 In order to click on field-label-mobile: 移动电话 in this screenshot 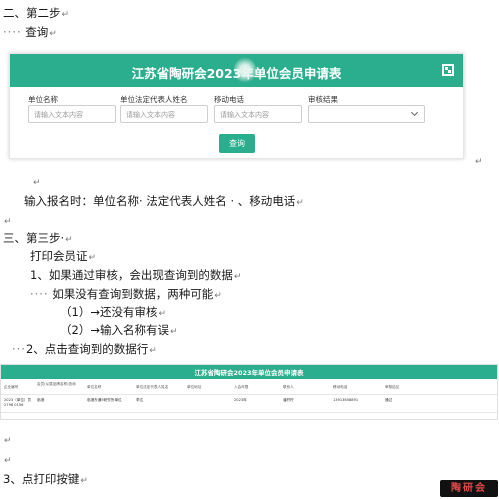, I will do `click(229, 99)`.